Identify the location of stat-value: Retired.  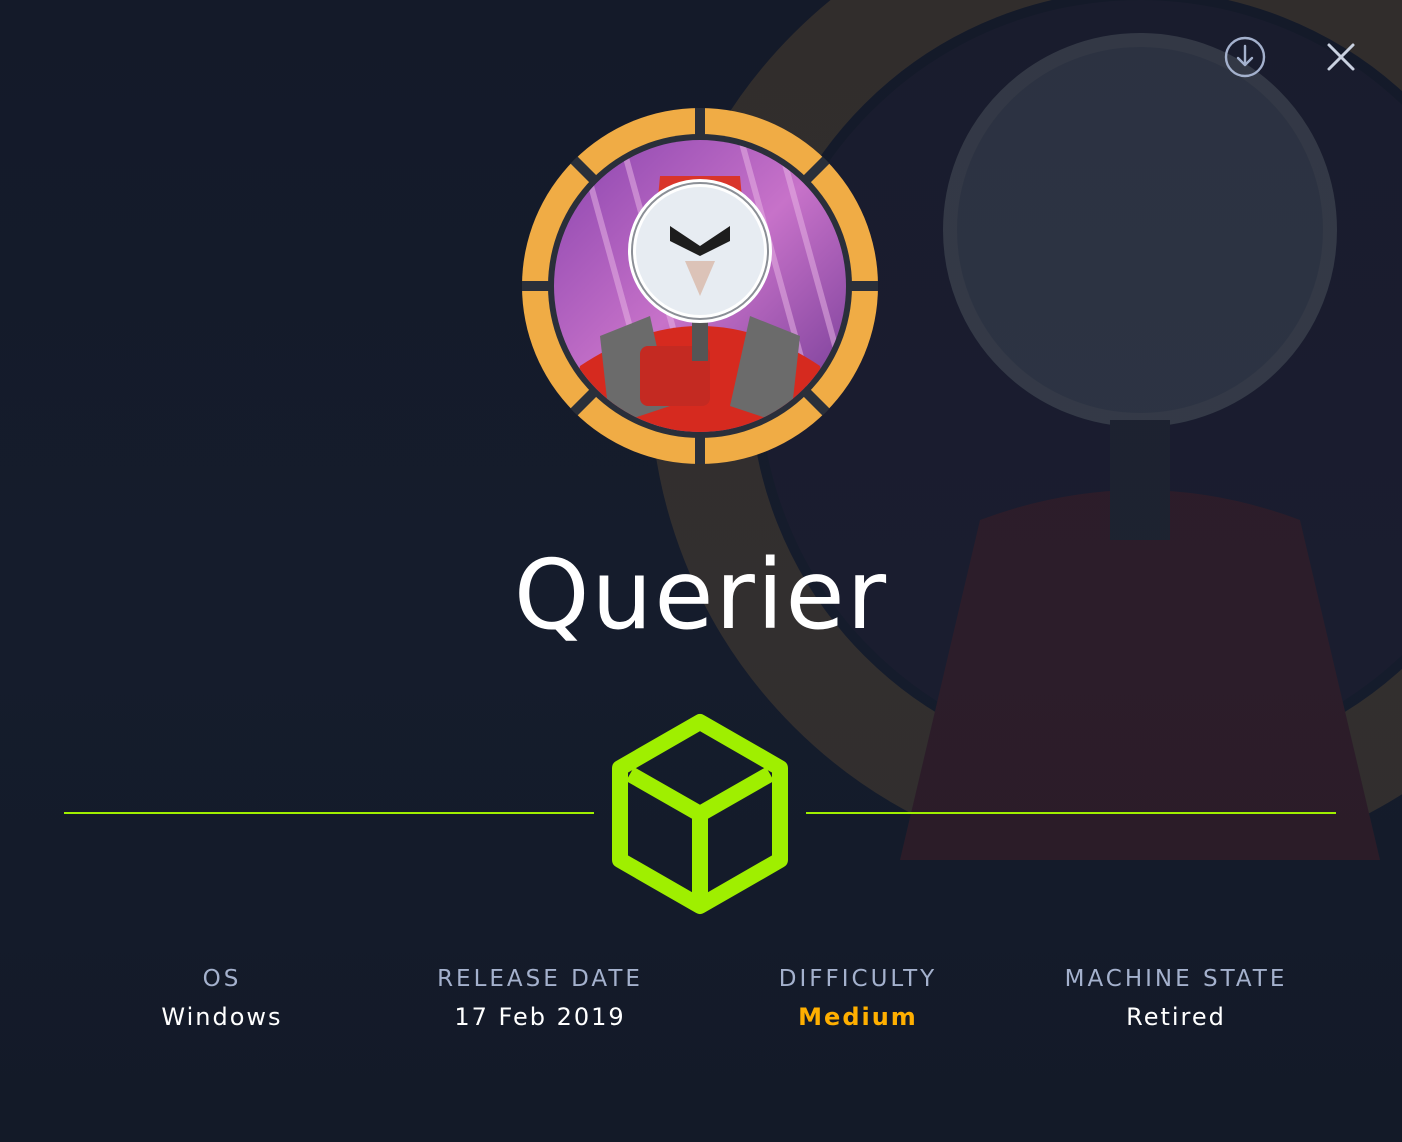
(1176, 1017).